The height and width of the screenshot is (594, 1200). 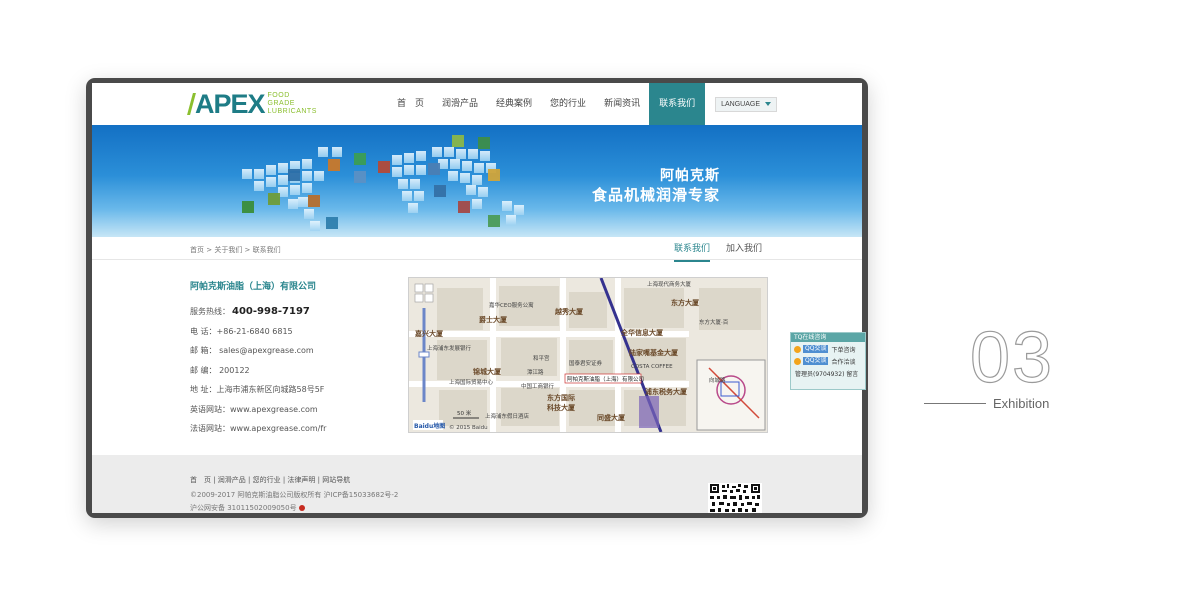 What do you see at coordinates (271, 311) in the screenshot?
I see `hotline-number: 400-998-7197` at bounding box center [271, 311].